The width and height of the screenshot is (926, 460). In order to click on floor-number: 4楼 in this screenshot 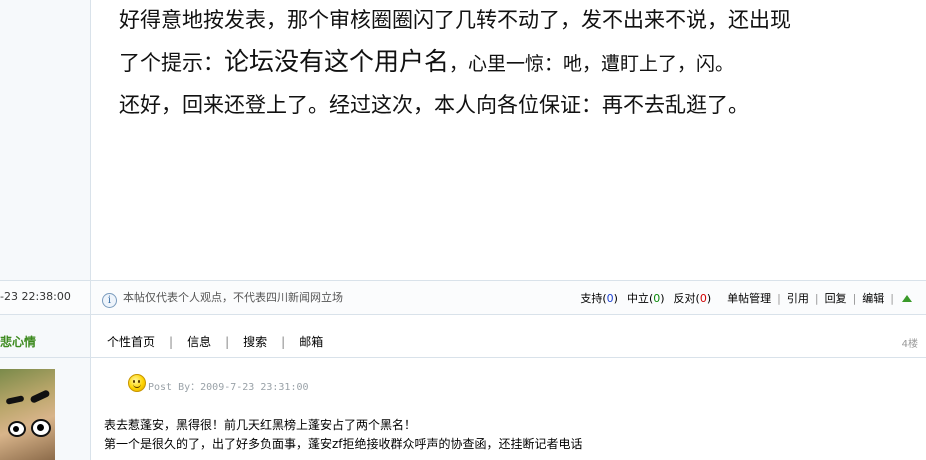, I will do `click(909, 344)`.